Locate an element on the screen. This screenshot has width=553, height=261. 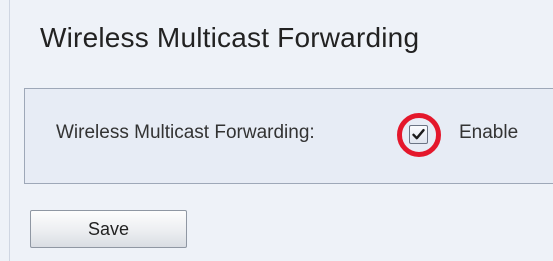
wireless-multicast-forwarding-label: Wireless Multicast Forwarding: is located at coordinates (185, 132).